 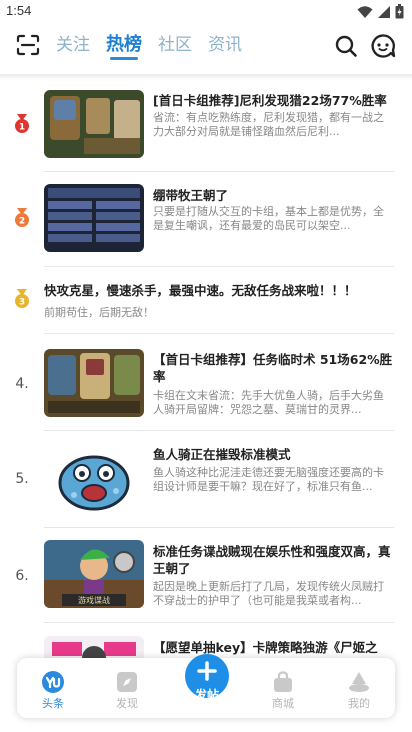 What do you see at coordinates (94, 574) in the screenshot?
I see `card-thumbnail: 游戏谍战` at bounding box center [94, 574].